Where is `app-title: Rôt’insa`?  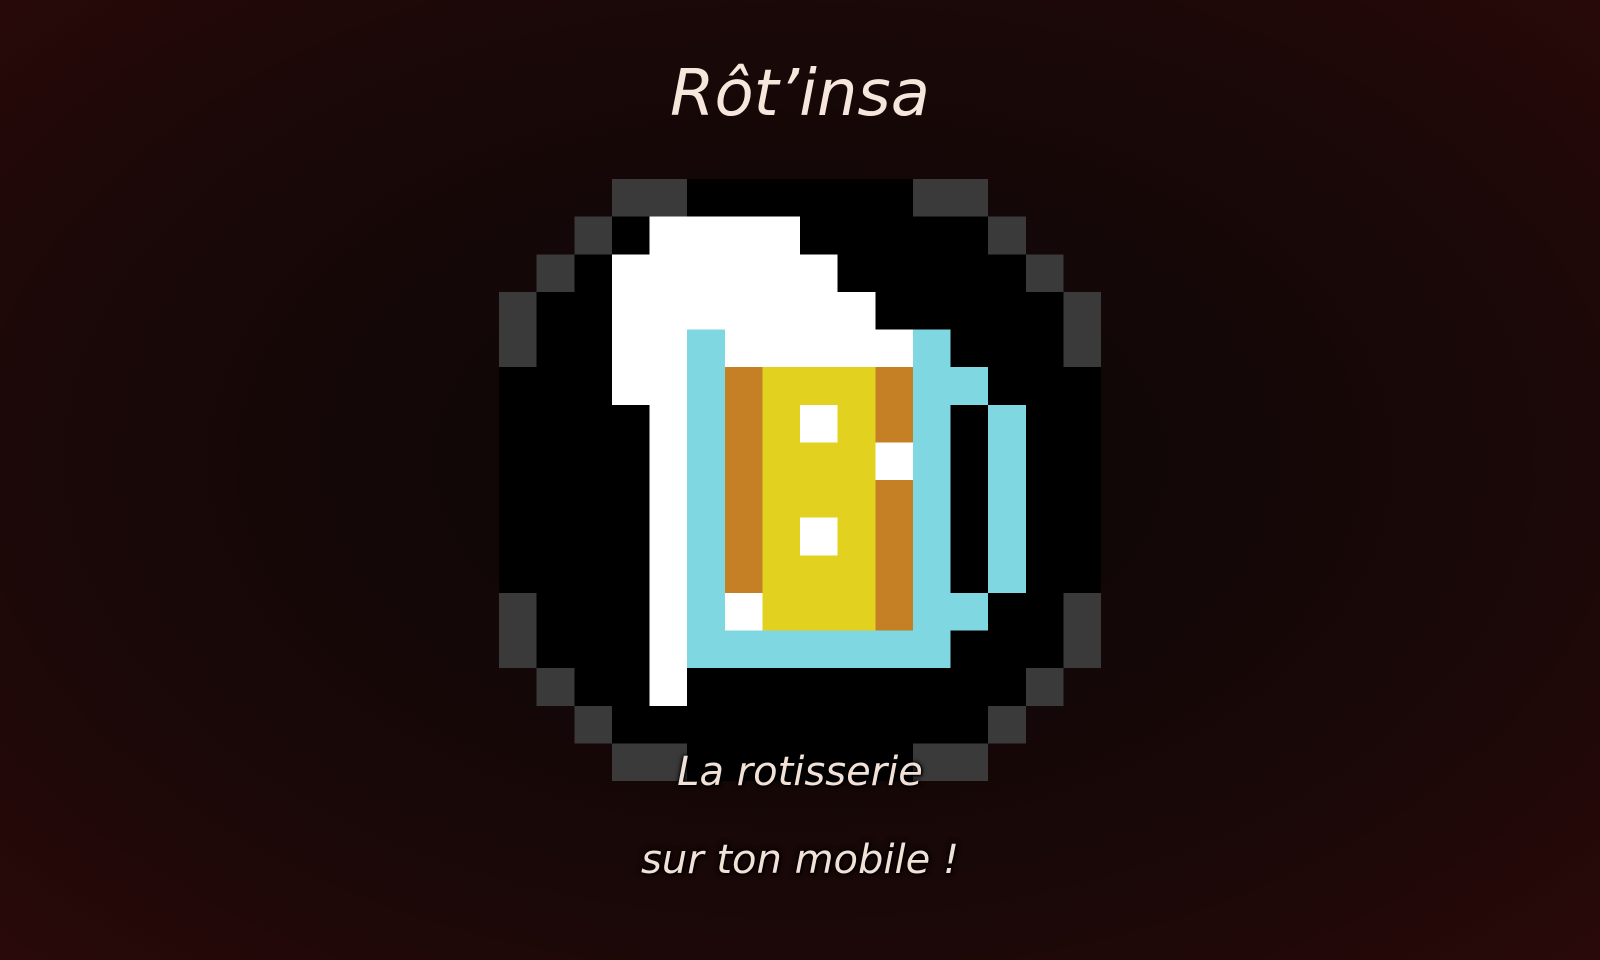 app-title: Rôt’insa is located at coordinates (800, 94).